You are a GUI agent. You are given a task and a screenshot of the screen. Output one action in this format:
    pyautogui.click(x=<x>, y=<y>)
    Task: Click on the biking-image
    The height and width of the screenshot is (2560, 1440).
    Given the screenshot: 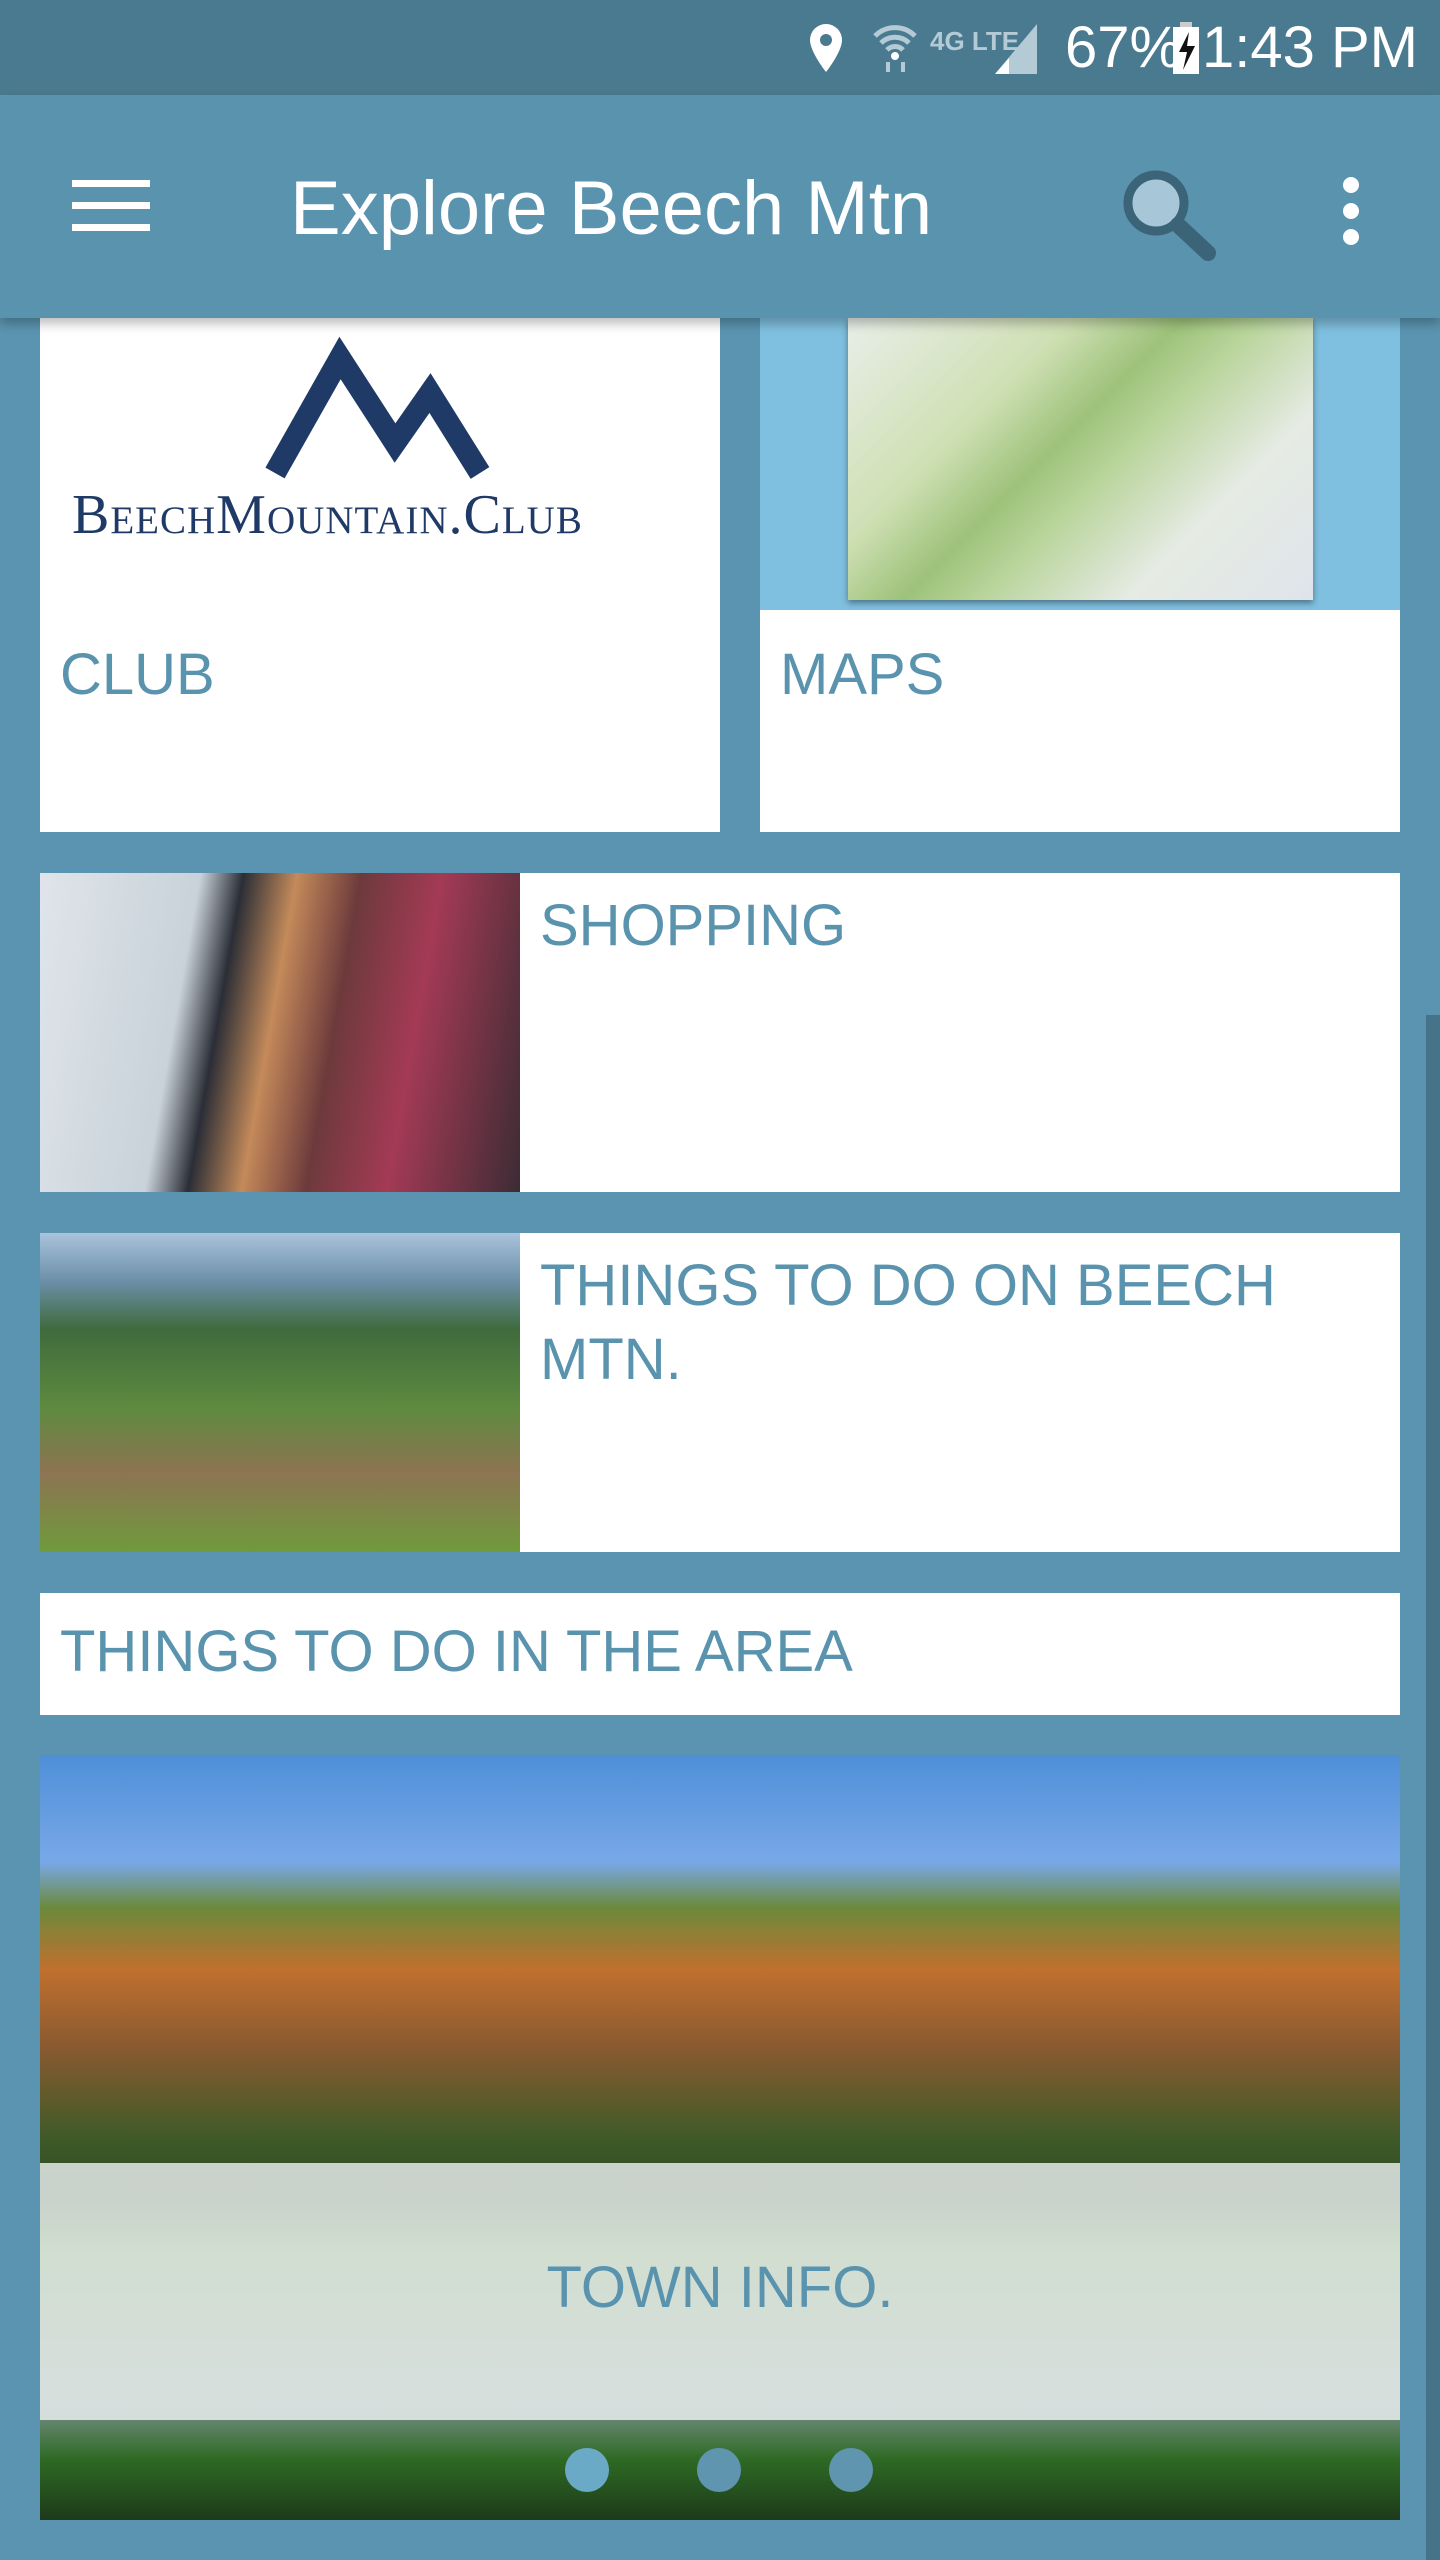 What is the action you would take?
    pyautogui.click(x=280, y=1392)
    